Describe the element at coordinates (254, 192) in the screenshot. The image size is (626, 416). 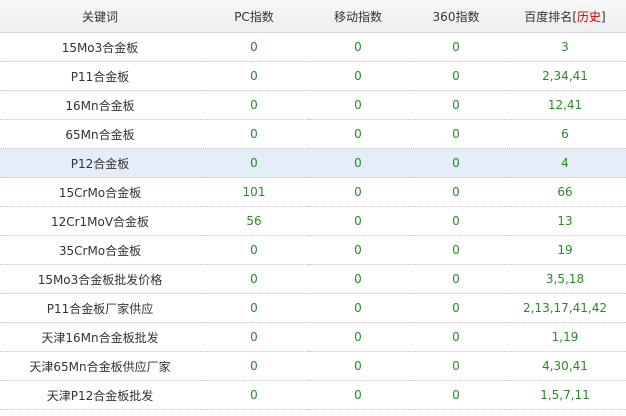
I see `pc-index-cell: 101` at that location.